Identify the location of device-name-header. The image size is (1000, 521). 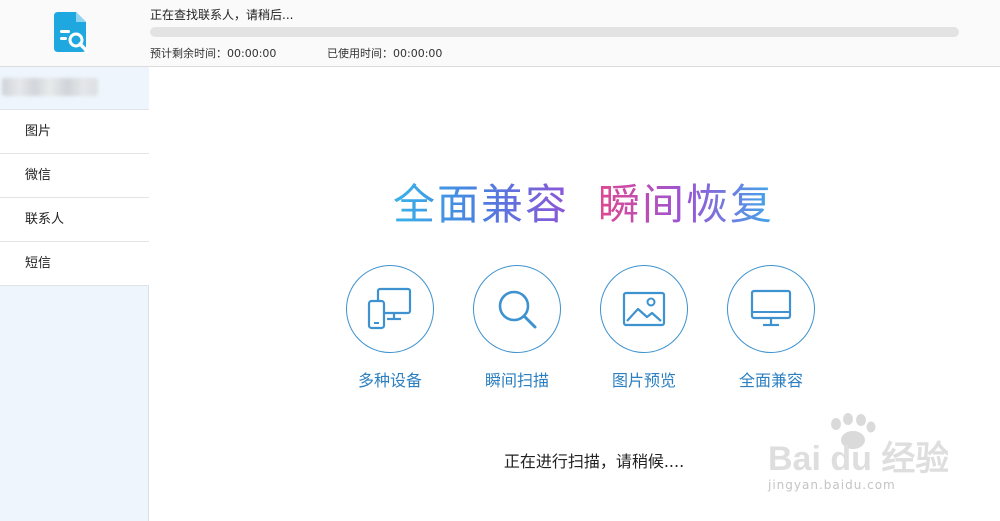
(74, 88).